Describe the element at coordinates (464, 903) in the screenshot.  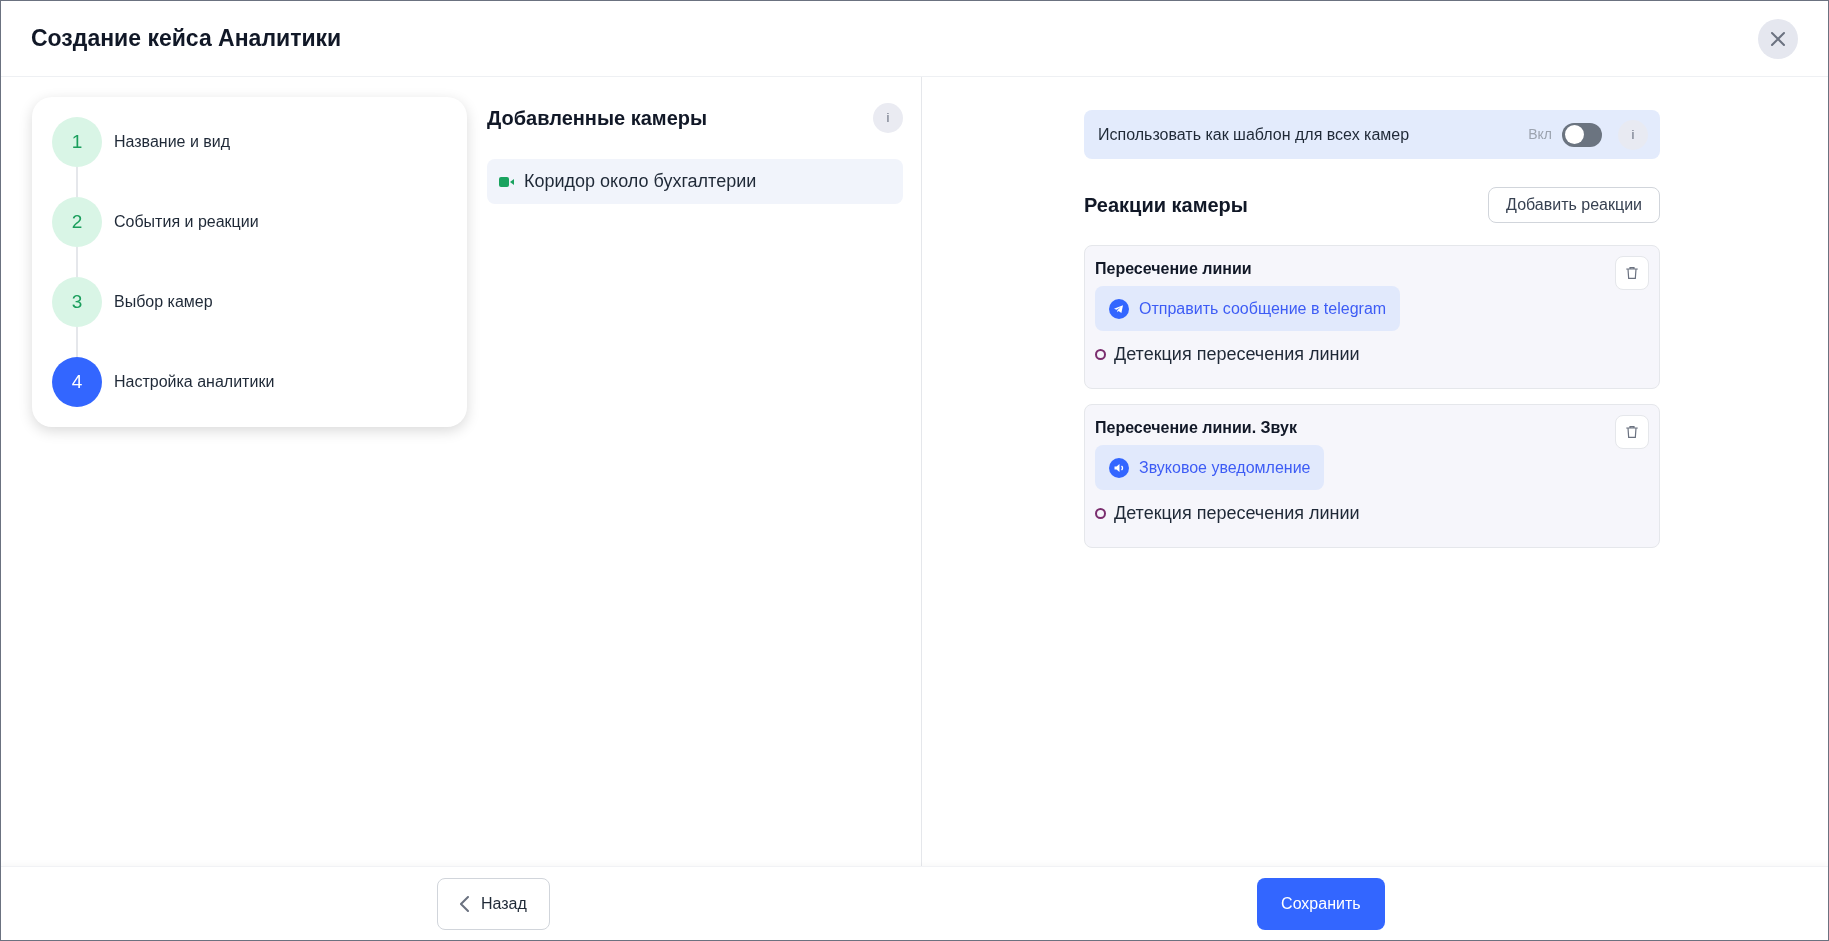
I see `chevron-left-icon` at that location.